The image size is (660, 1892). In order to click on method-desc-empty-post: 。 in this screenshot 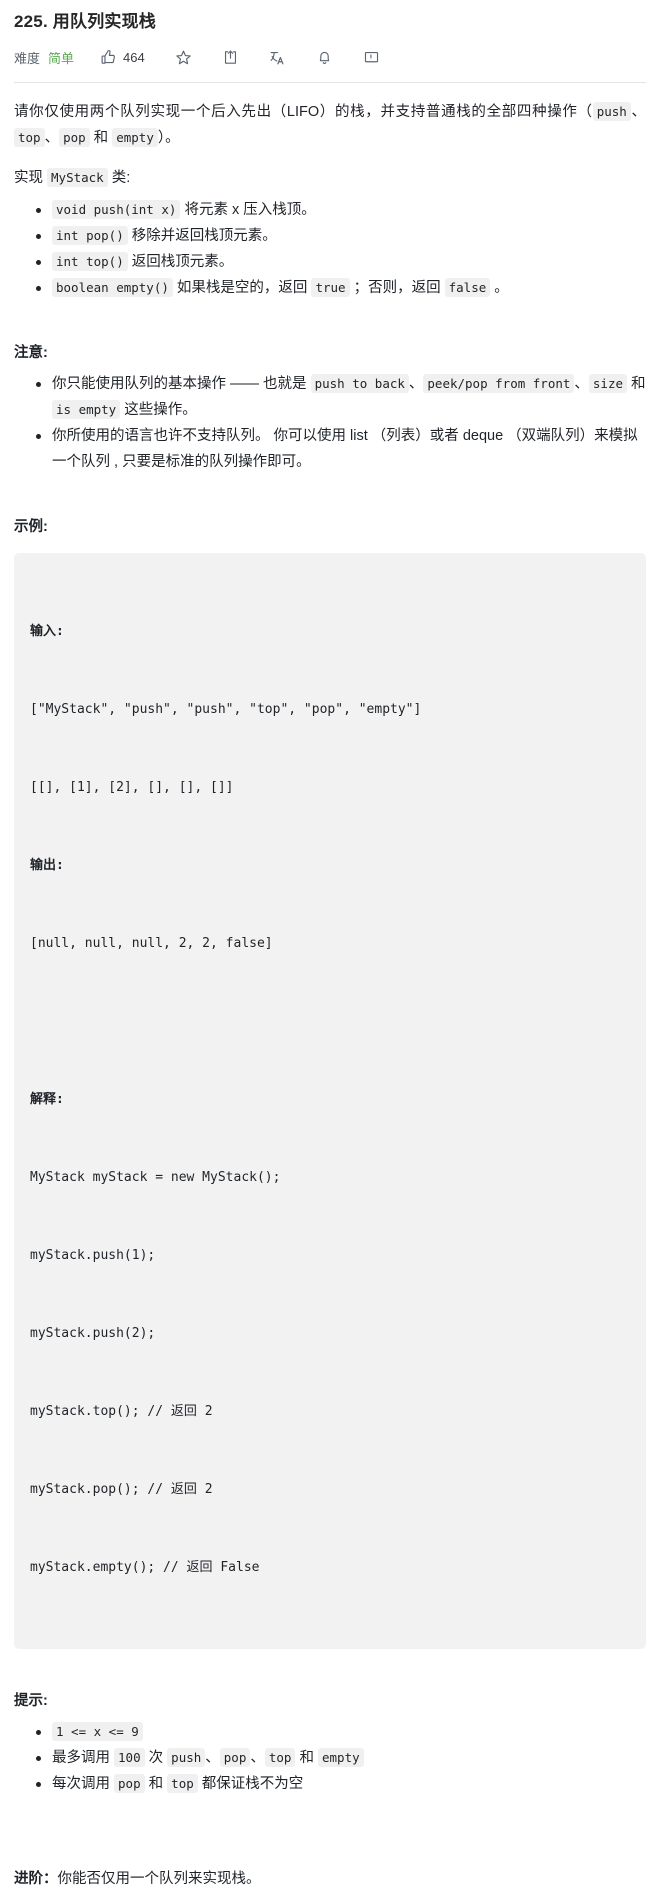, I will do `click(499, 288)`.